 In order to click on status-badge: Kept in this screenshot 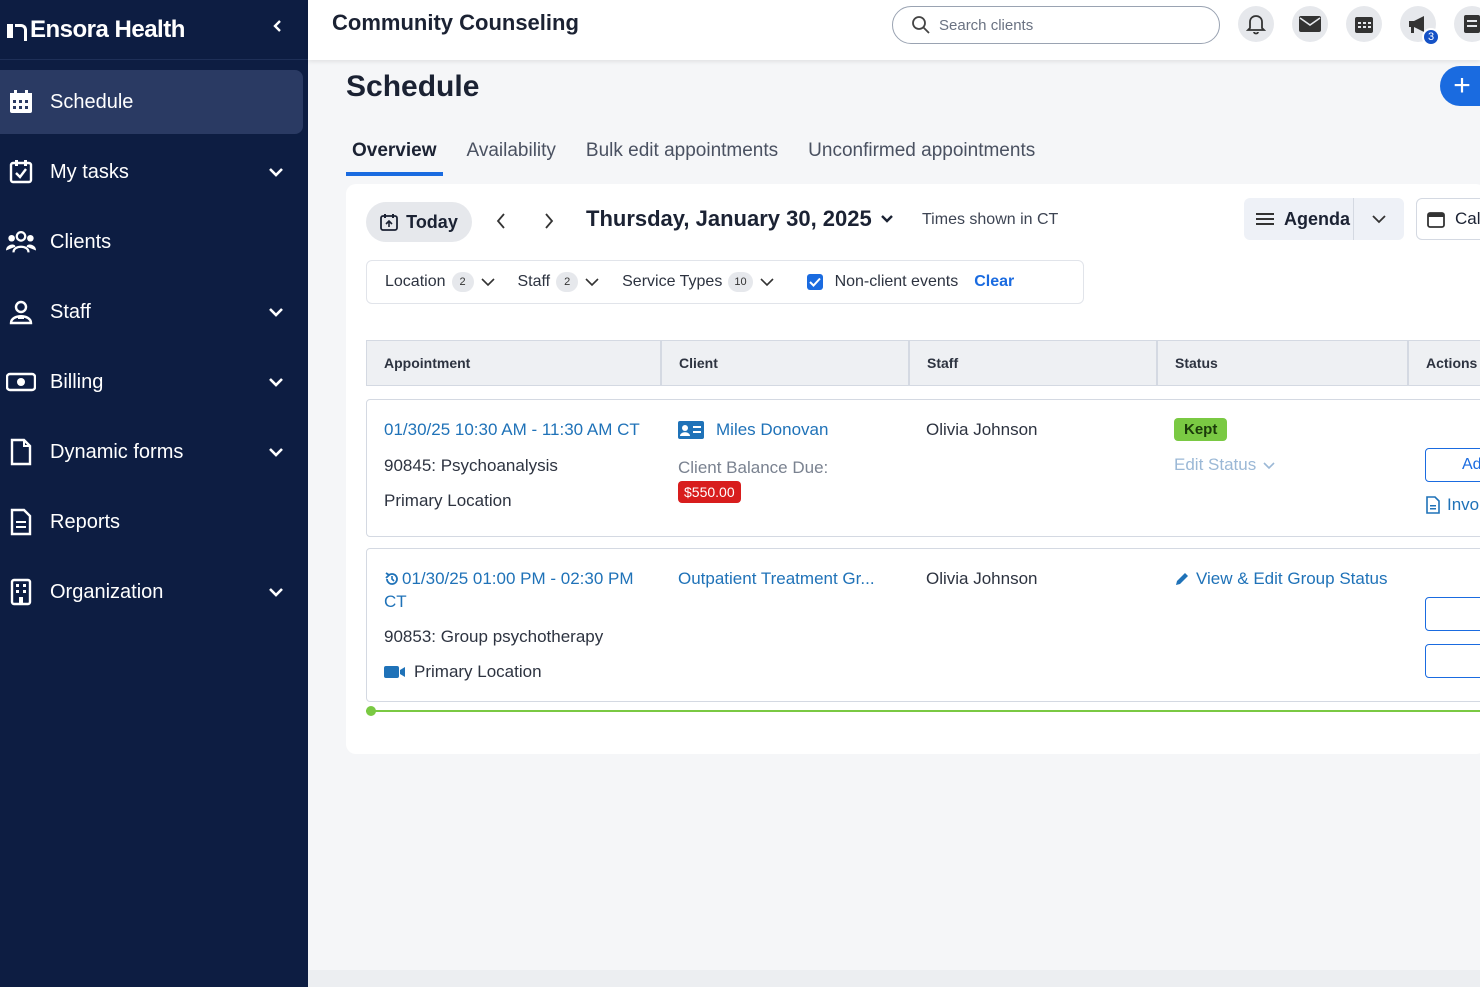, I will do `click(1201, 429)`.